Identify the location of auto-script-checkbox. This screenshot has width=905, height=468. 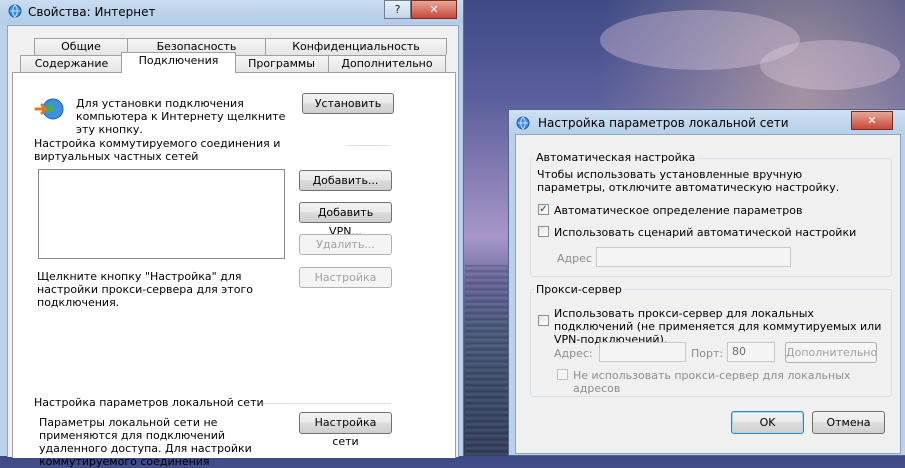
(543, 231).